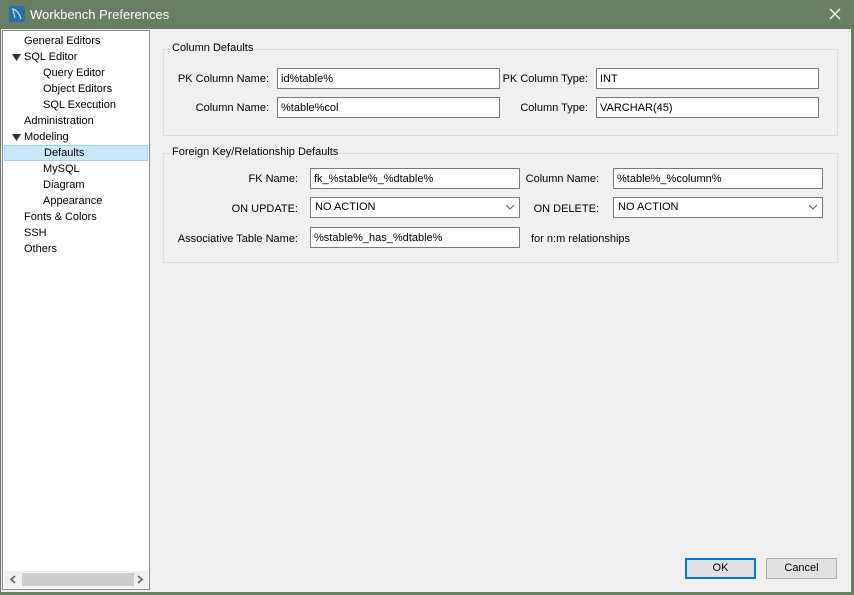 This screenshot has height=595, width=854. I want to click on fk-defaults-title: Foreign Key/Relationship Defaults, so click(255, 152).